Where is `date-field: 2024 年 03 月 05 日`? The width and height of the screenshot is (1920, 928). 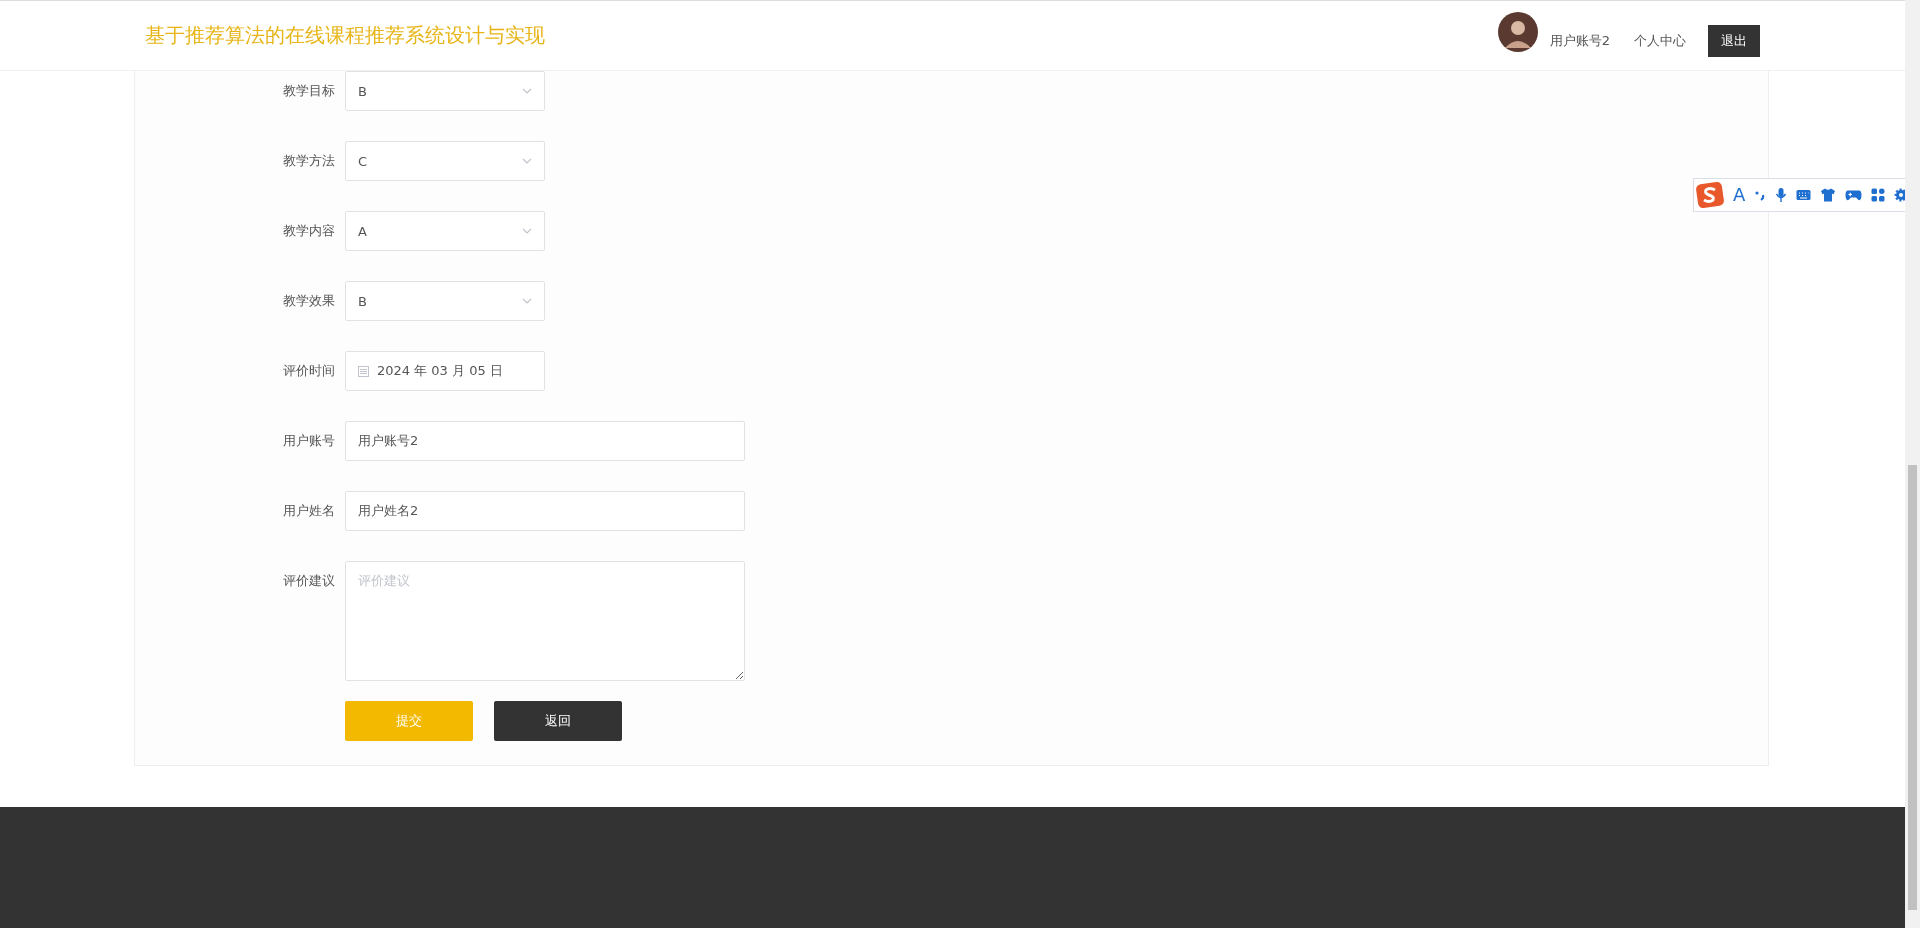
date-field: 2024 年 03 月 05 日 is located at coordinates (445, 371).